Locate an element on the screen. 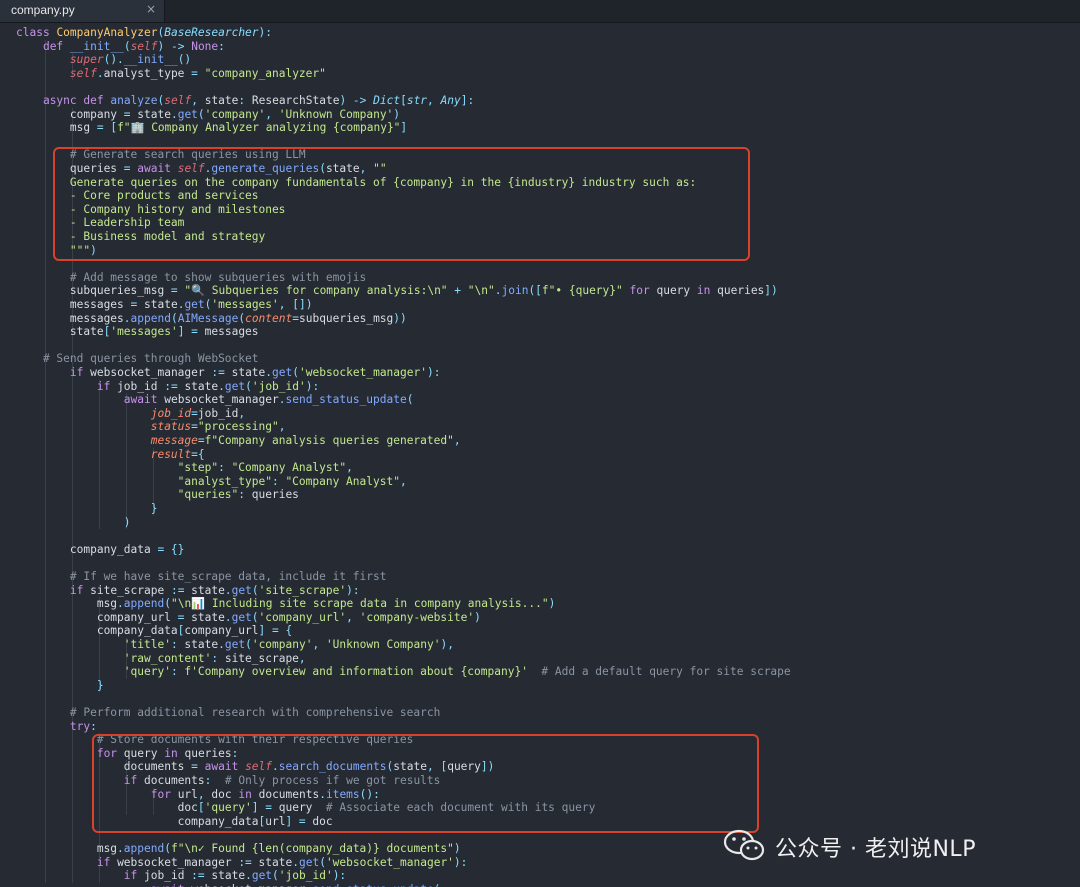  tab-company-py: company.py × is located at coordinates (82, 11).